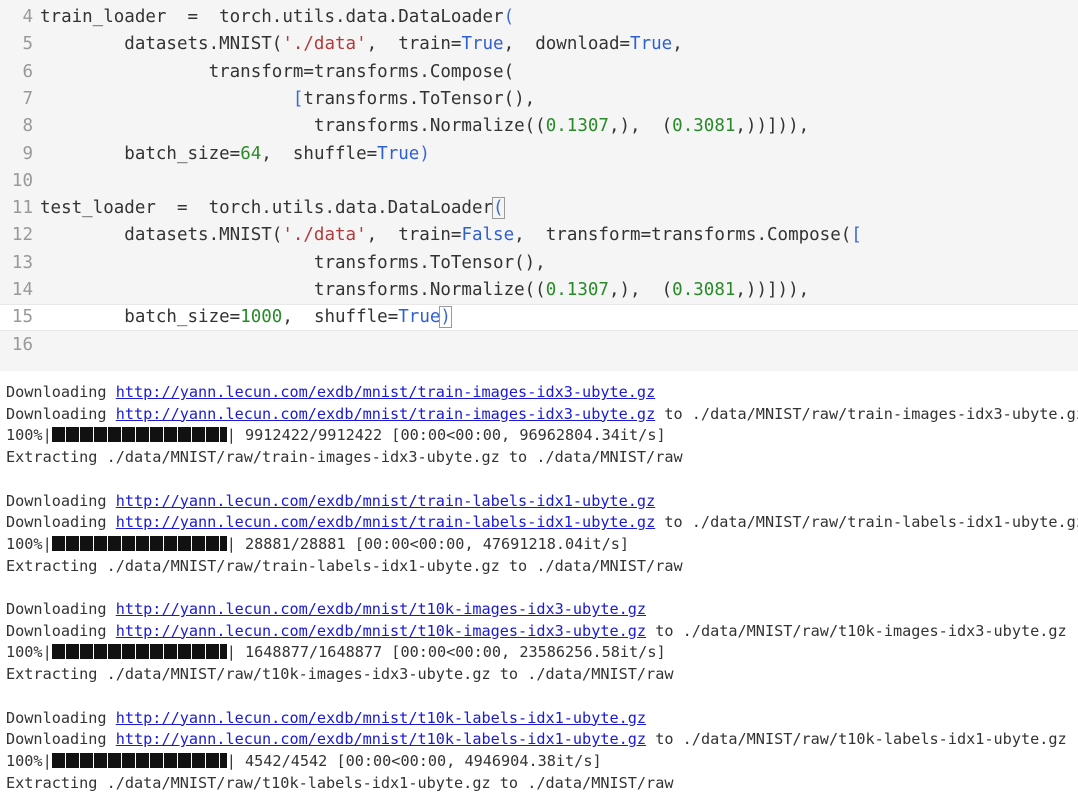 The width and height of the screenshot is (1078, 794). What do you see at coordinates (539, 154) in the screenshot?
I see `code-line: 9 batch_size=64, shuffle=True)` at bounding box center [539, 154].